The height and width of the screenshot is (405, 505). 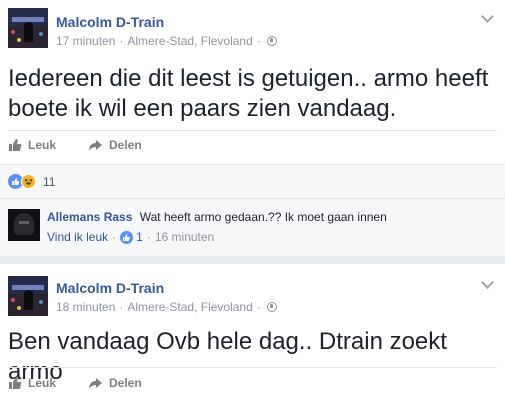 I want to click on comment-author-name: Allemans Rass, so click(x=89, y=217).